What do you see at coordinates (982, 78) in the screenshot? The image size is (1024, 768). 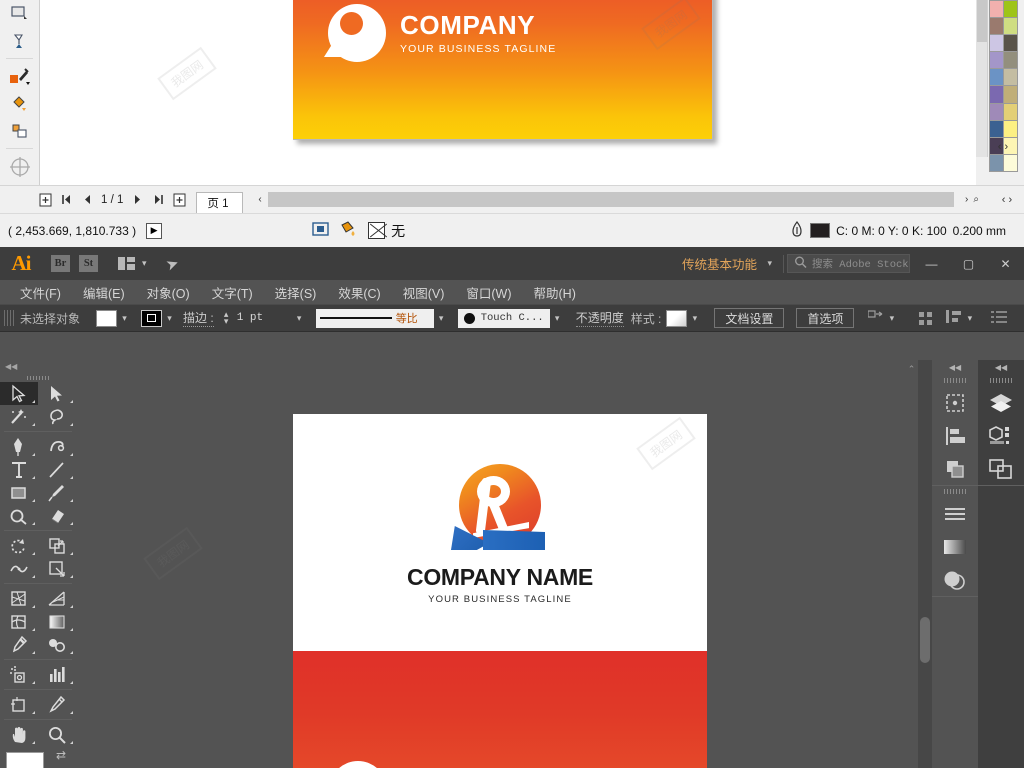 I see `palette-scrollbar` at bounding box center [982, 78].